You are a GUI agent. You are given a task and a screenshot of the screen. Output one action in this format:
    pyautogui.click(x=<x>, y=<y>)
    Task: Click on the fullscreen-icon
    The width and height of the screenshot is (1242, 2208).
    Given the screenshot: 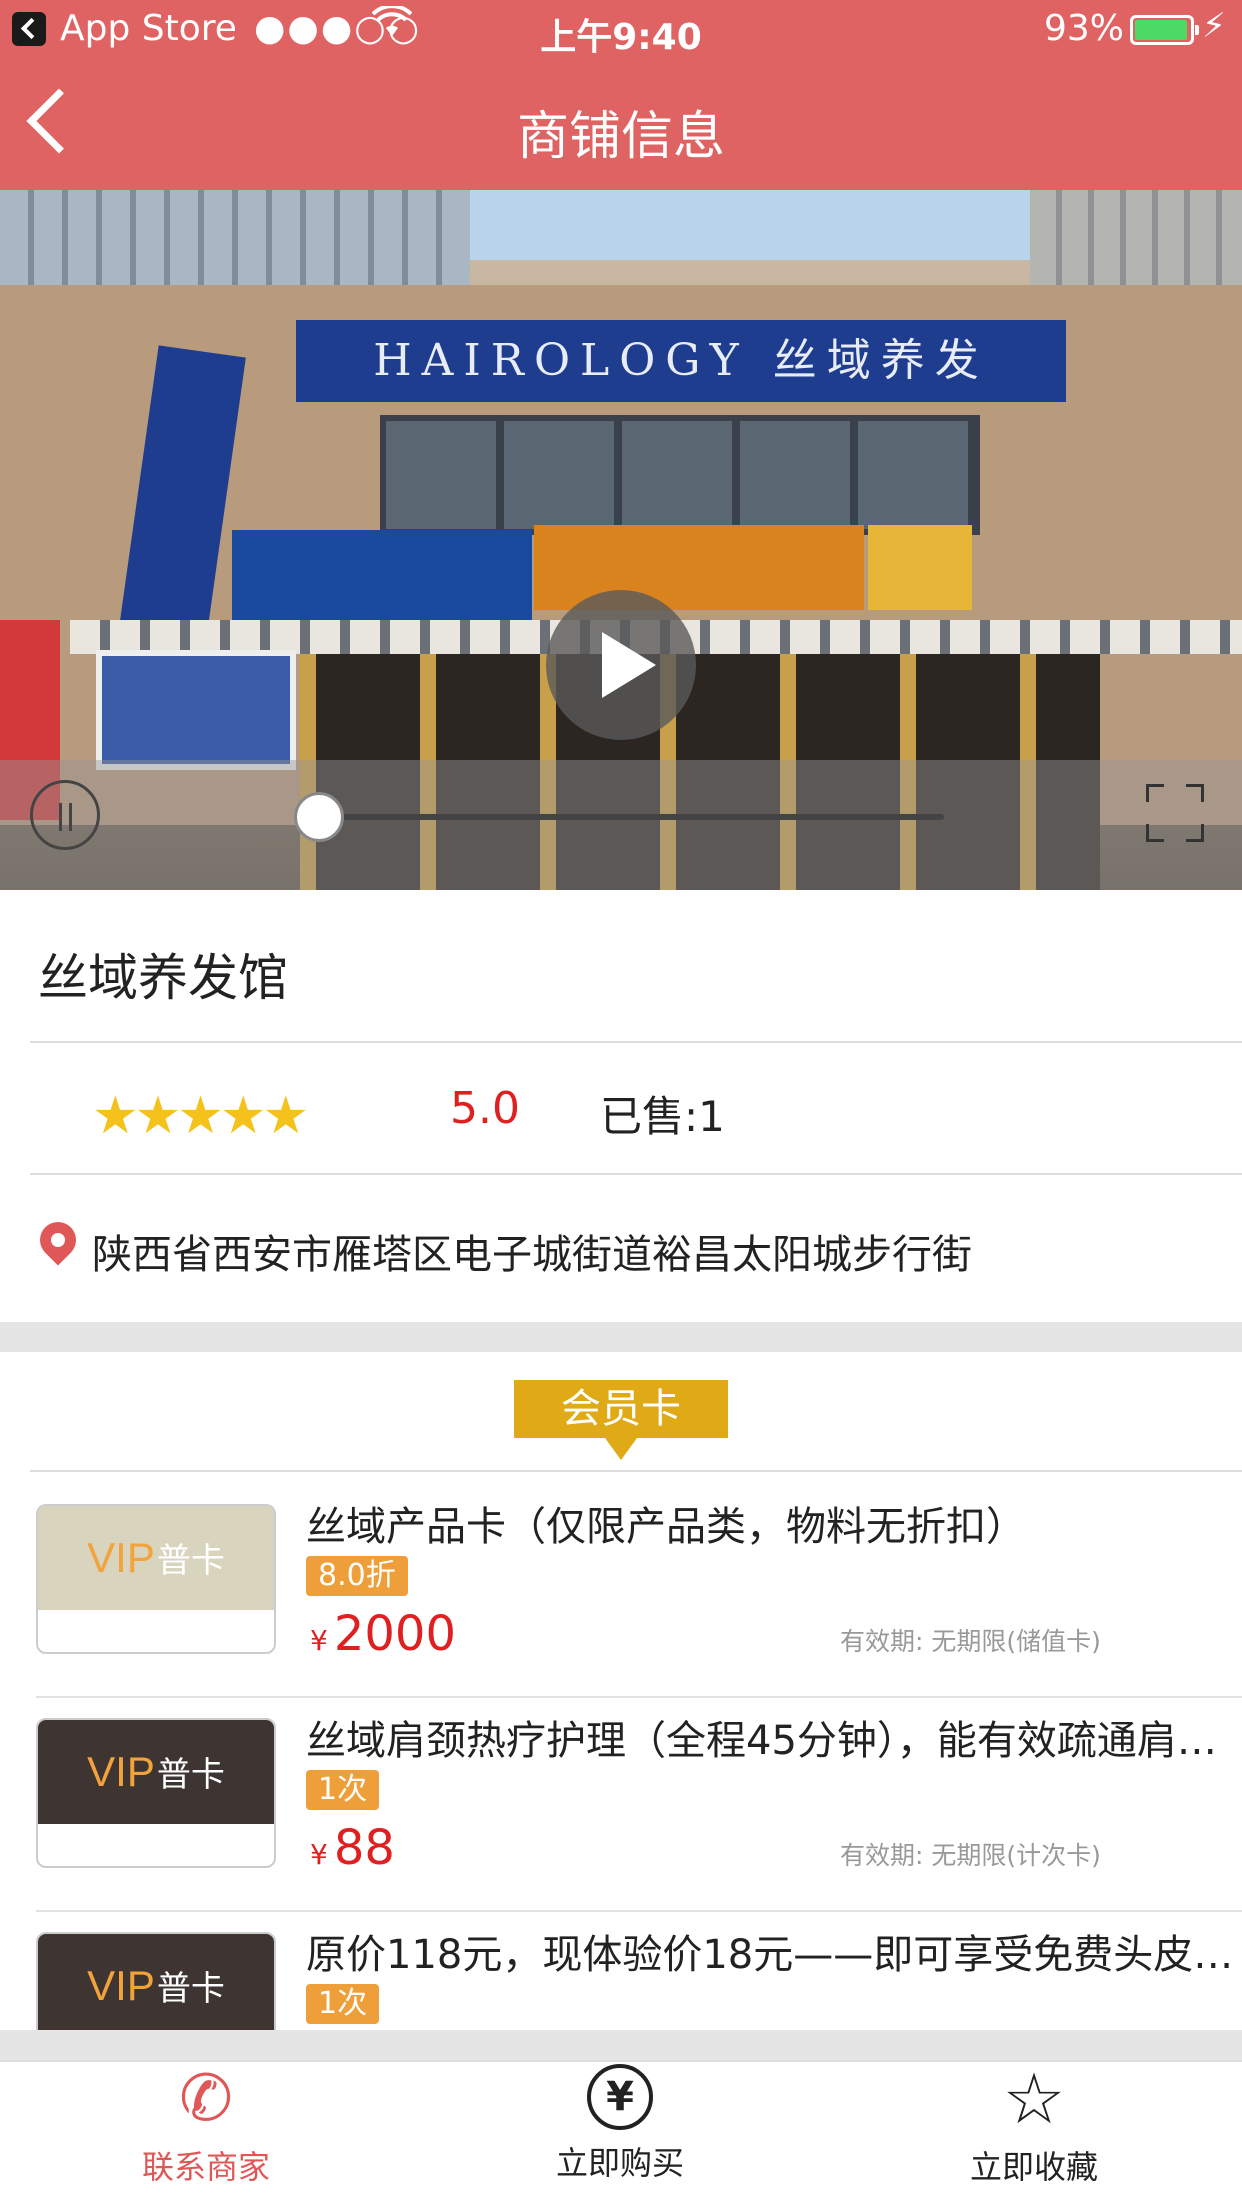 What is the action you would take?
    pyautogui.click(x=1175, y=813)
    